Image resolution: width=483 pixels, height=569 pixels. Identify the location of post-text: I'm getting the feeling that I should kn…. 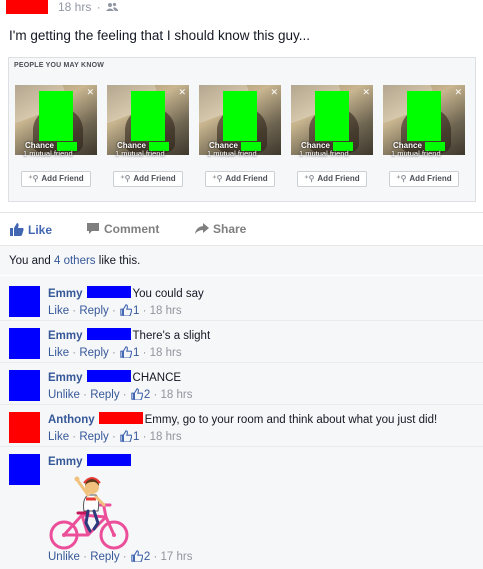
(160, 35).